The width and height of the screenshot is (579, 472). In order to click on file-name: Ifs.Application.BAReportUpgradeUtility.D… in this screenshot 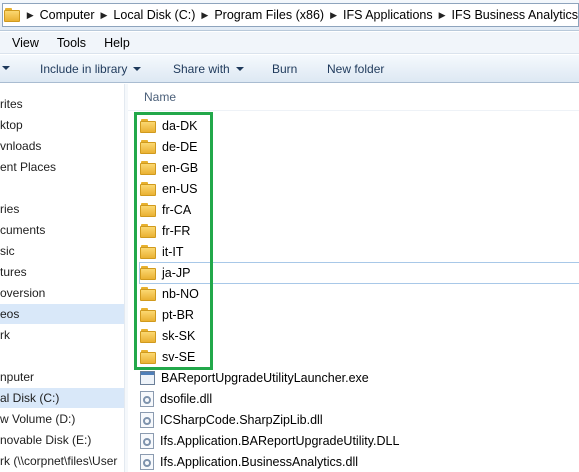, I will do `click(280, 441)`.